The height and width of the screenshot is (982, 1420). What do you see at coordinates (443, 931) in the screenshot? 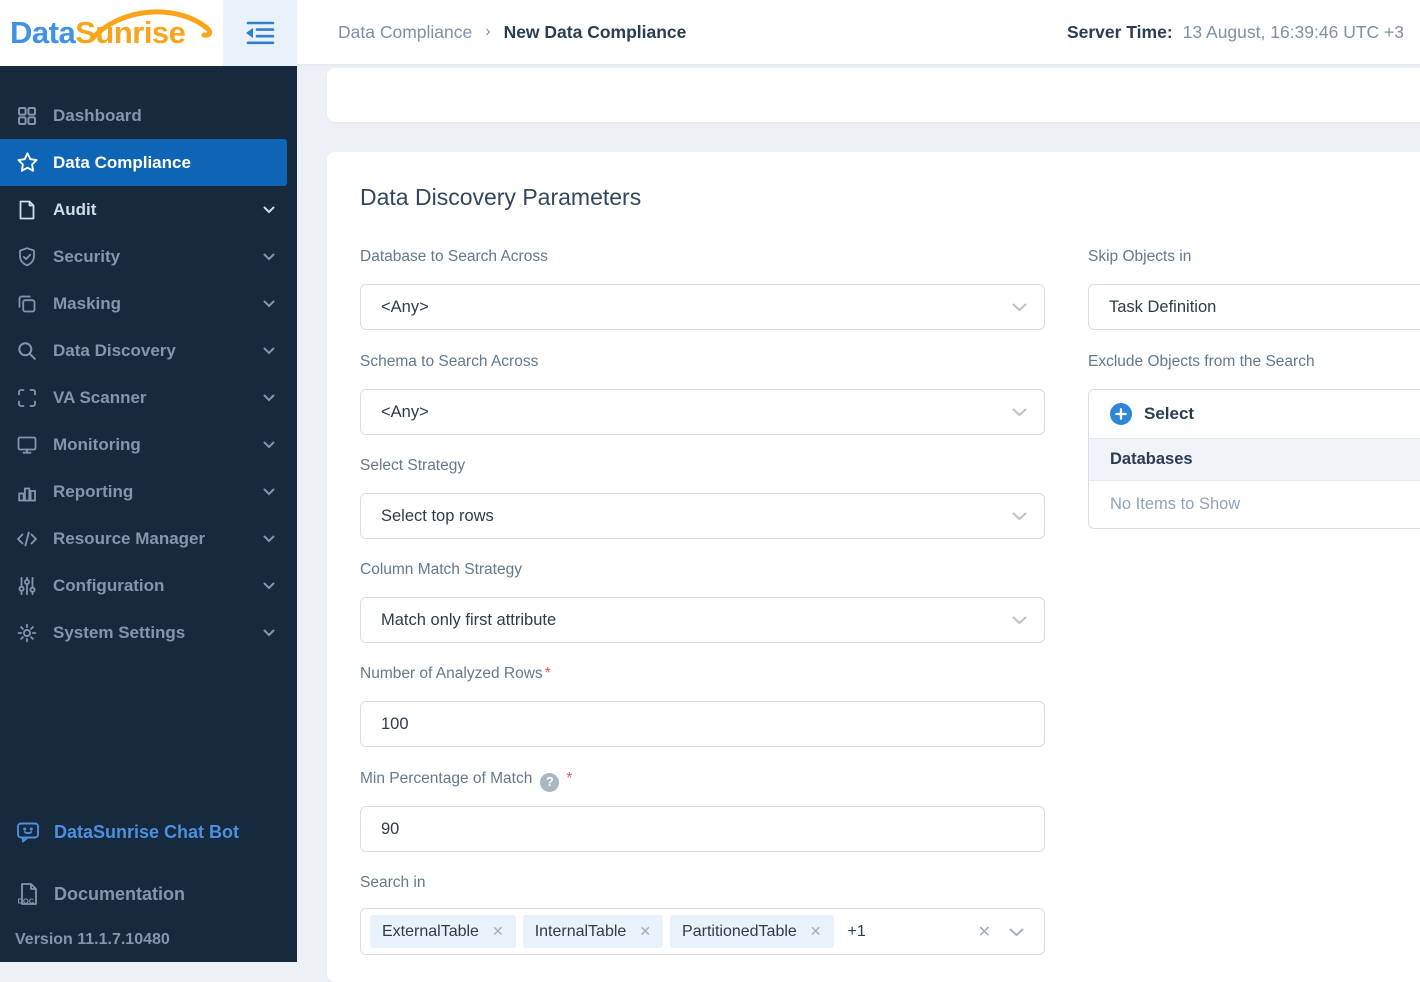
I see `search-in-tag: ExternalTable ✕` at bounding box center [443, 931].